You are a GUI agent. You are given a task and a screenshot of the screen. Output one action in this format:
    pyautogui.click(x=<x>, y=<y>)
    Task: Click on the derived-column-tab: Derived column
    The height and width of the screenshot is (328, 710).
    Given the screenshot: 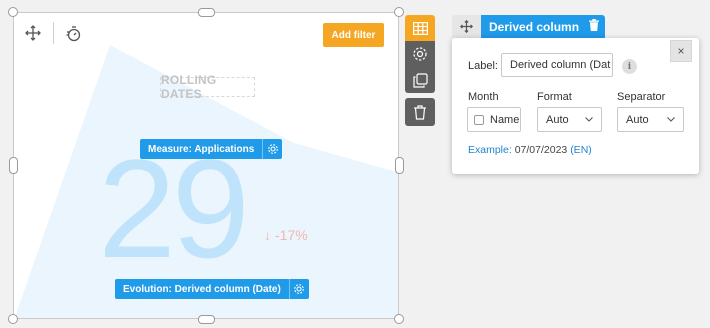 What is the action you would take?
    pyautogui.click(x=543, y=26)
    